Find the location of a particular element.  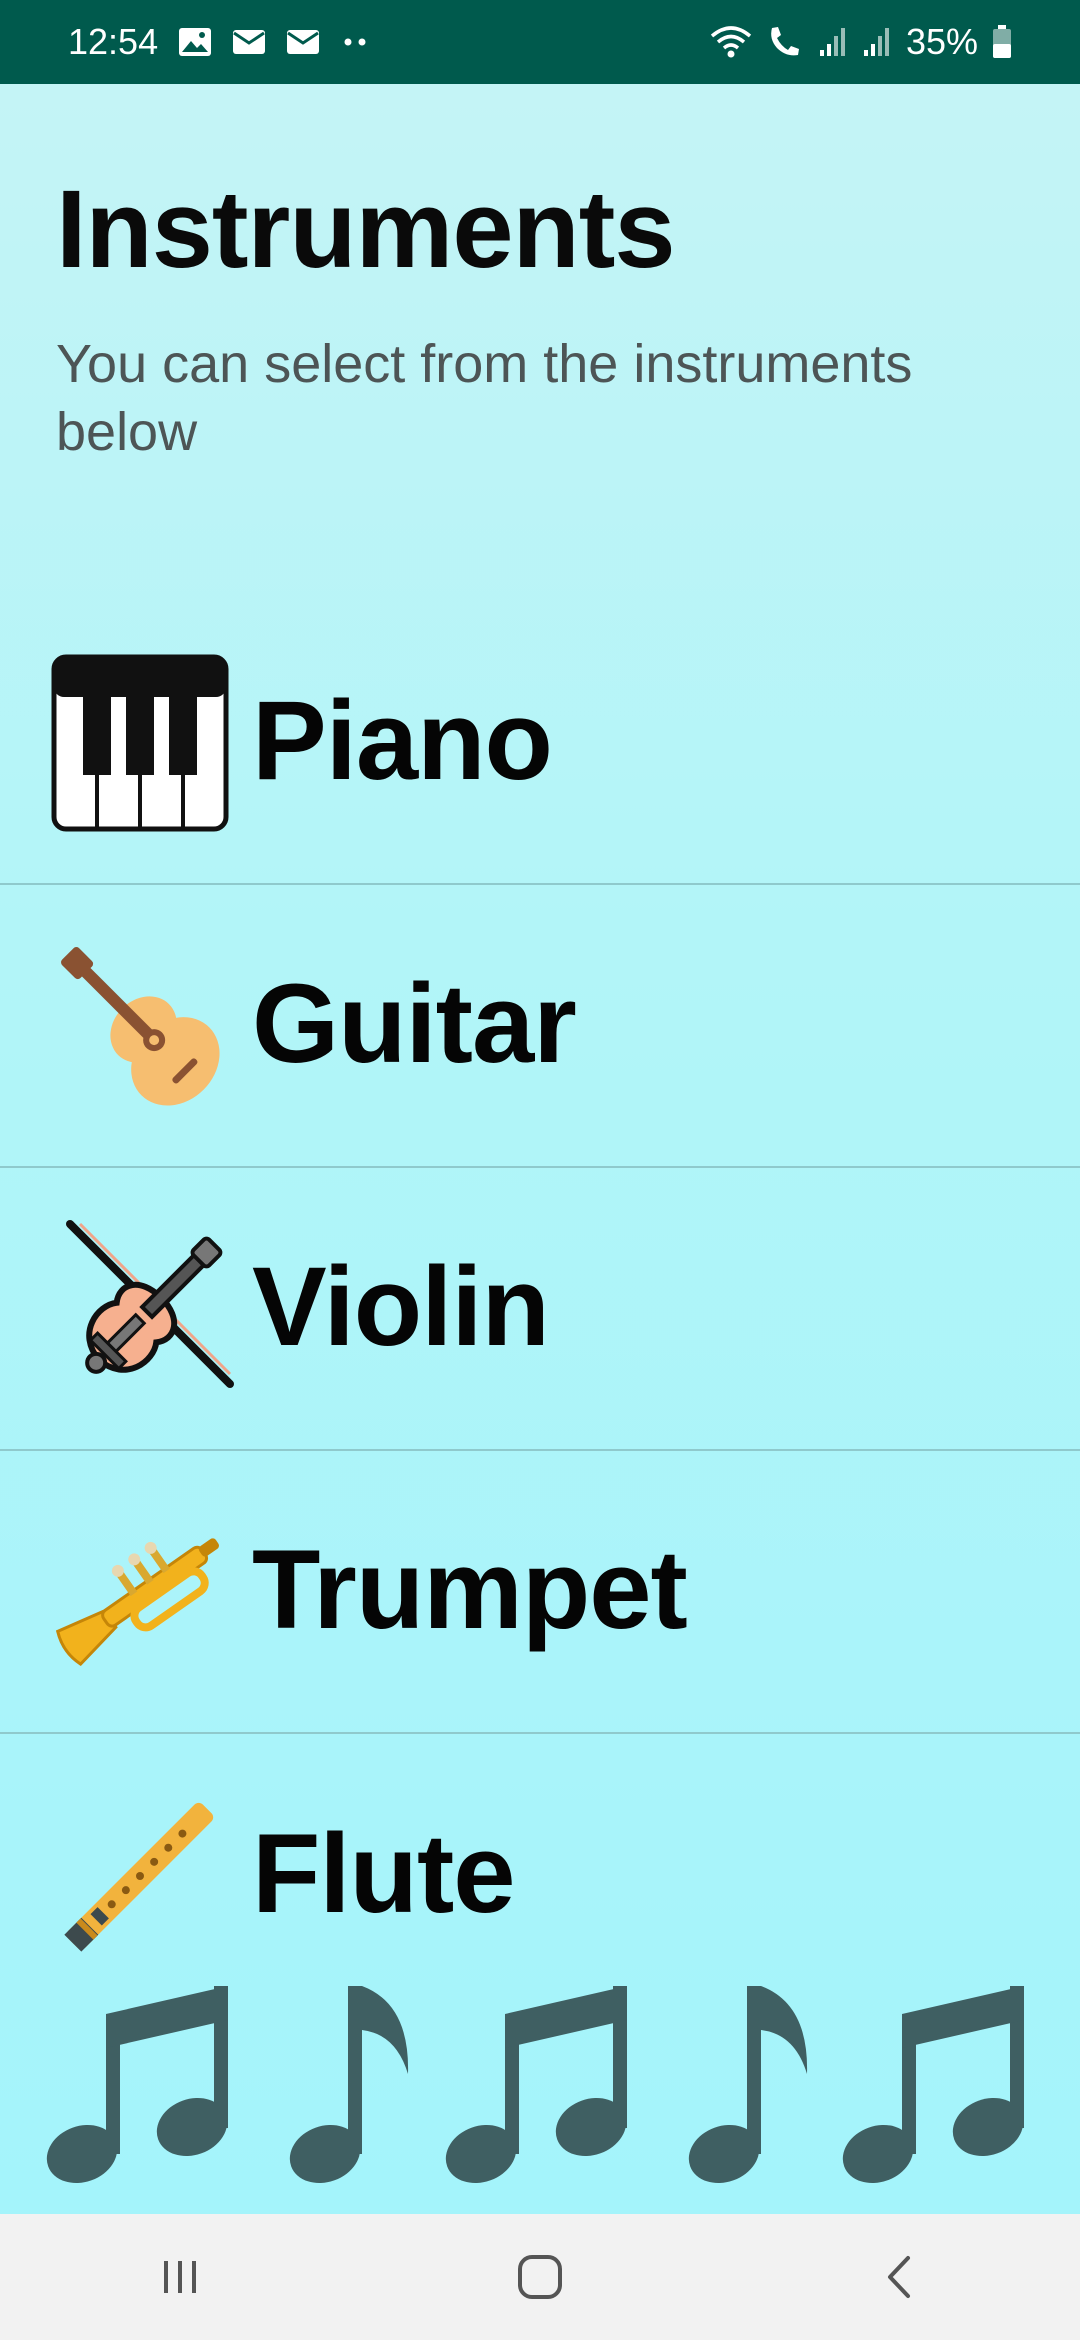

instrument-row-piano: Piano is located at coordinates (540, 743).